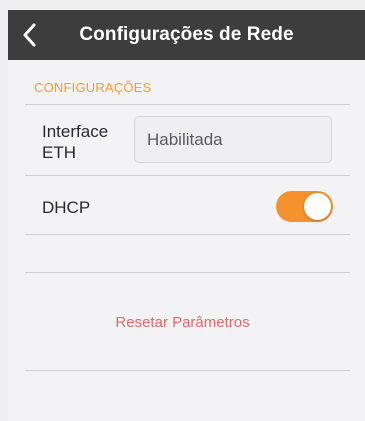 The width and height of the screenshot is (365, 421). I want to click on interface-eth-label: Interface ETH, so click(75, 142).